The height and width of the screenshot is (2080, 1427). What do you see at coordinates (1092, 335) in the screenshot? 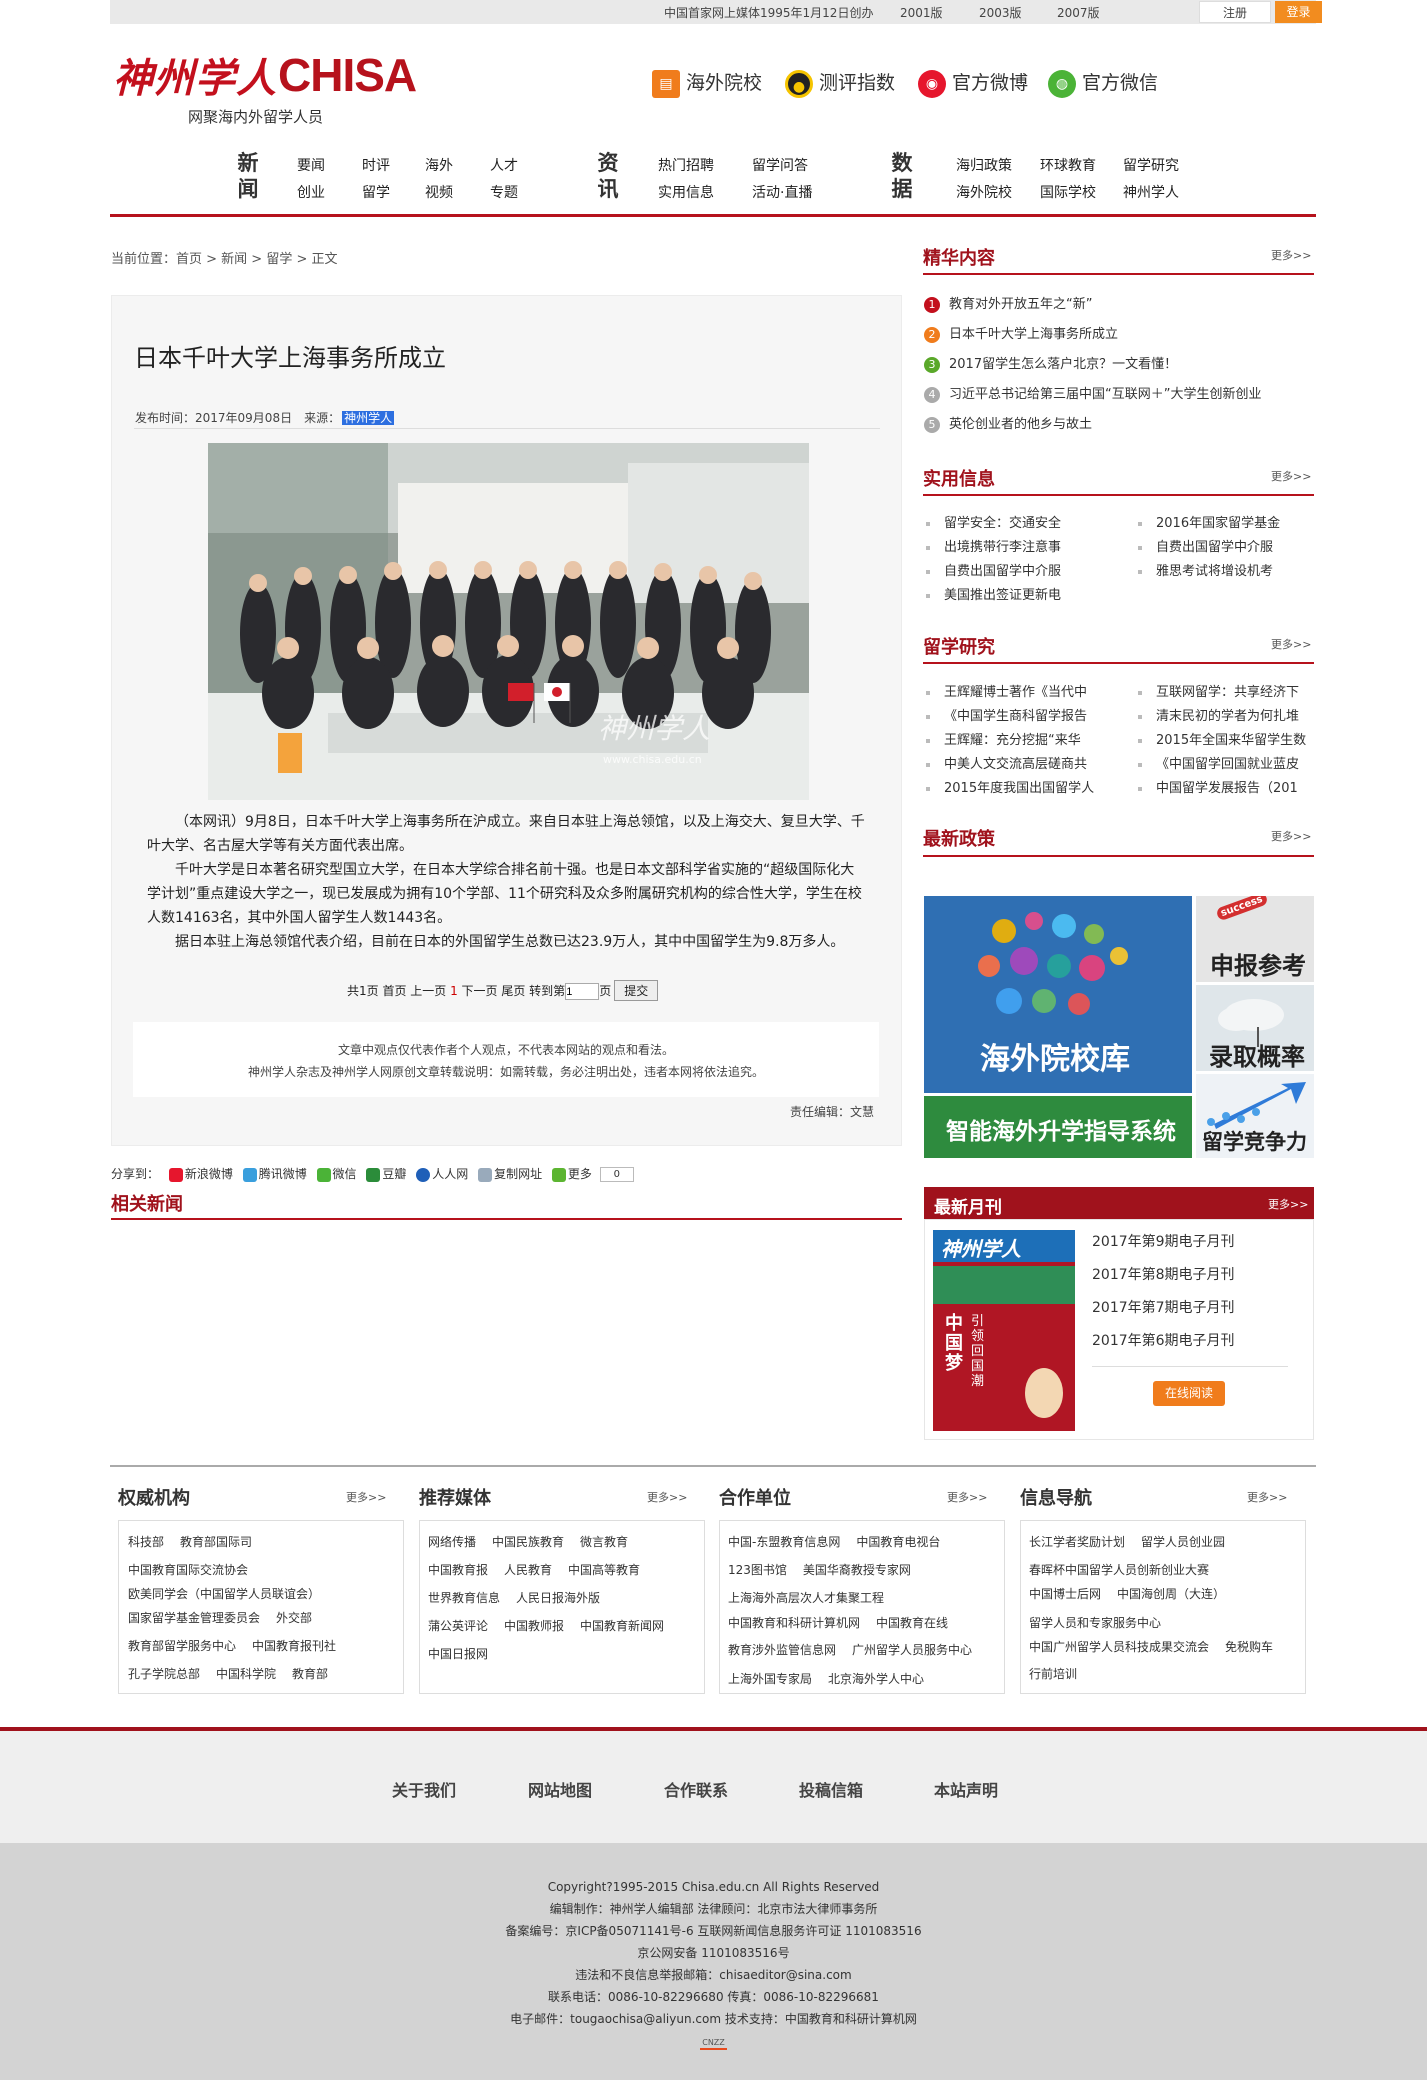
I see `featured-item: 2 日本千叶大学上海事务所成立` at bounding box center [1092, 335].